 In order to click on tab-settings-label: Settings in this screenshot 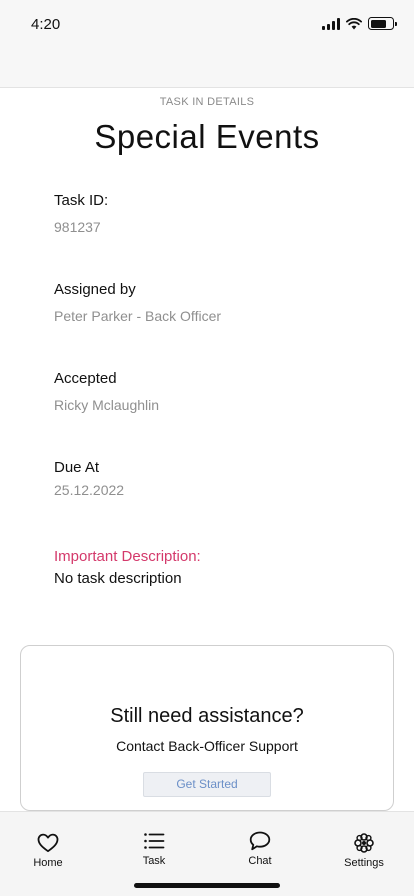, I will do `click(364, 863)`.